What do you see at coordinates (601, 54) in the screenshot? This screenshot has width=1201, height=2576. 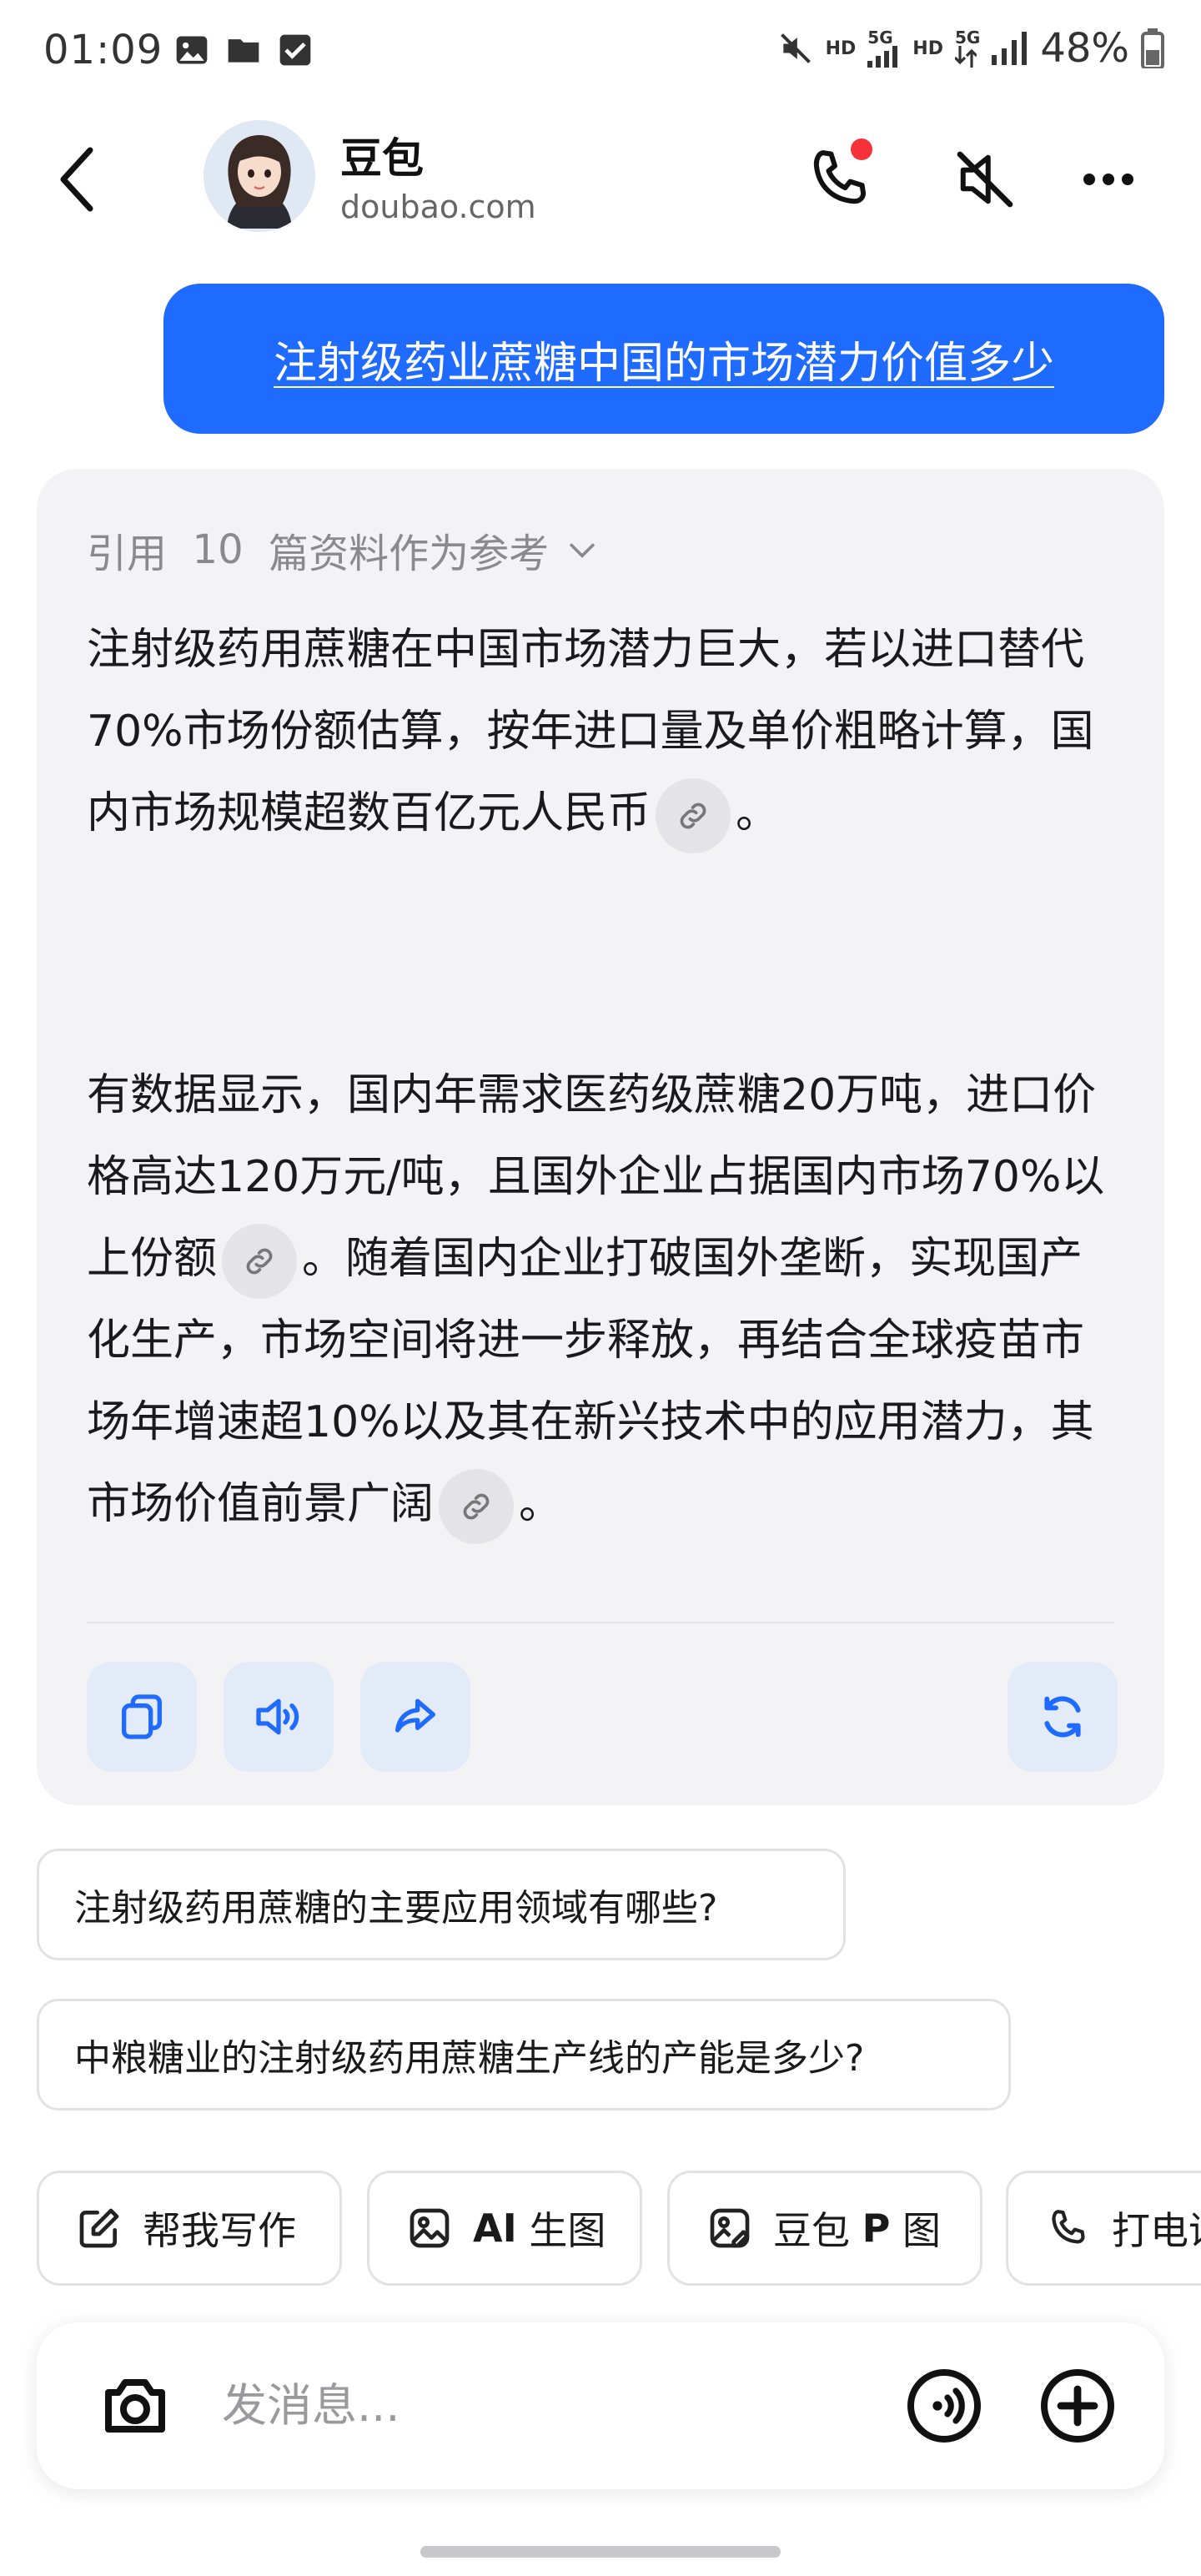 I see `status-bar: 01:09 HD 5G HD 5G 48%` at bounding box center [601, 54].